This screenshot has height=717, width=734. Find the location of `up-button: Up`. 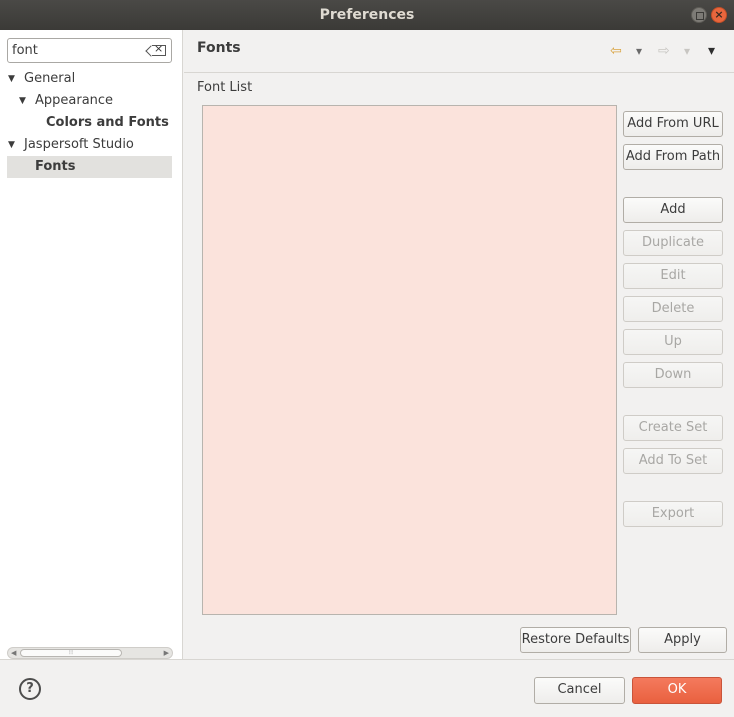

up-button: Up is located at coordinates (673, 342).